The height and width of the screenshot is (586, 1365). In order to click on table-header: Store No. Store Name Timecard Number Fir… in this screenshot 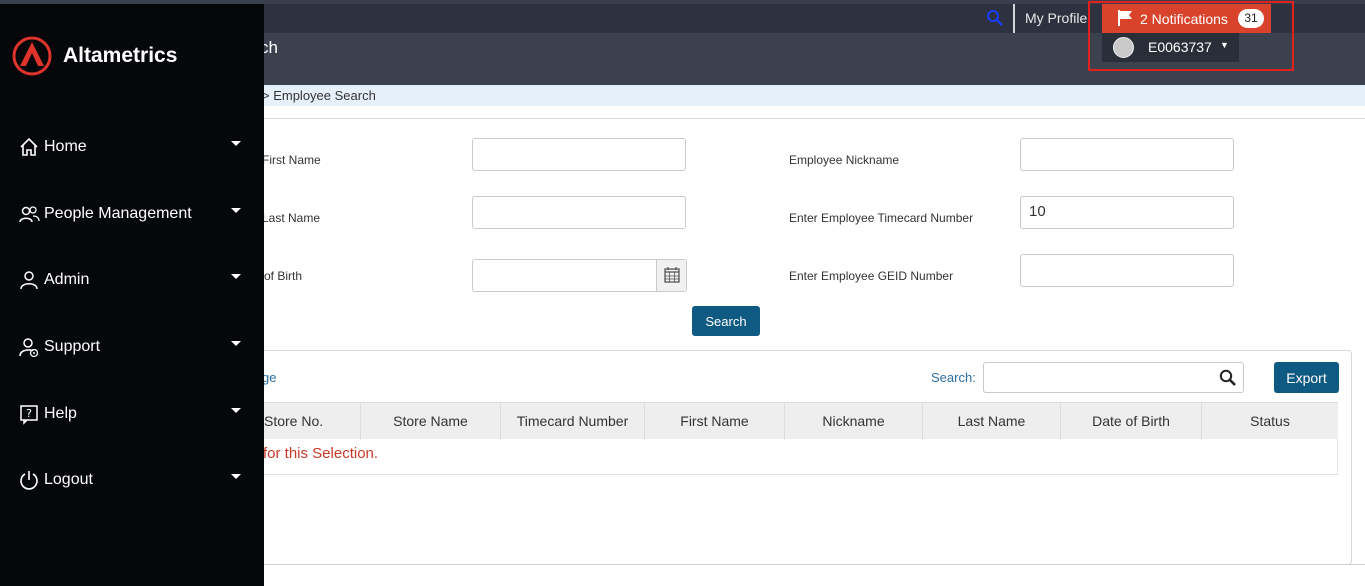, I will do `click(794, 421)`.